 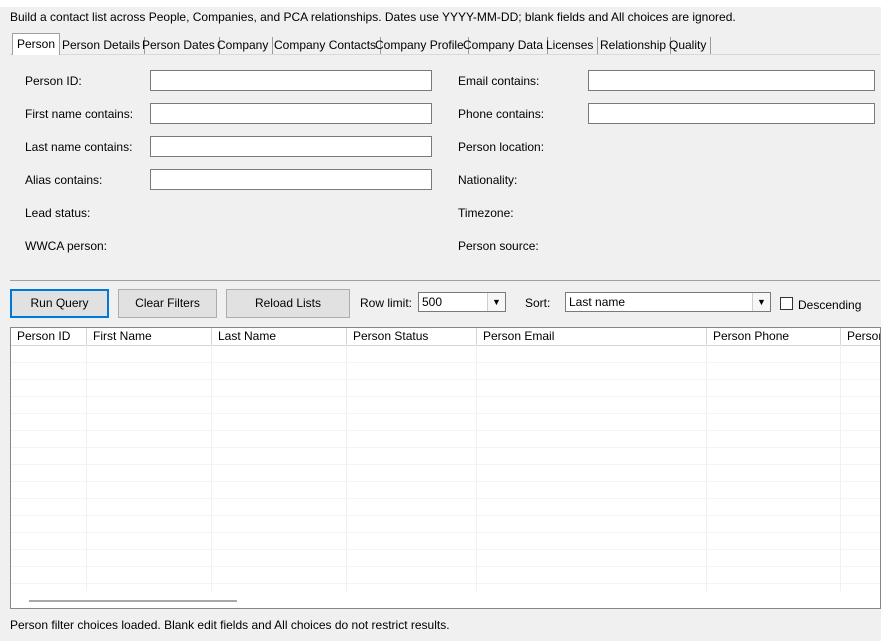 What do you see at coordinates (501, 147) in the screenshot?
I see `person-location-label: Person location:` at bounding box center [501, 147].